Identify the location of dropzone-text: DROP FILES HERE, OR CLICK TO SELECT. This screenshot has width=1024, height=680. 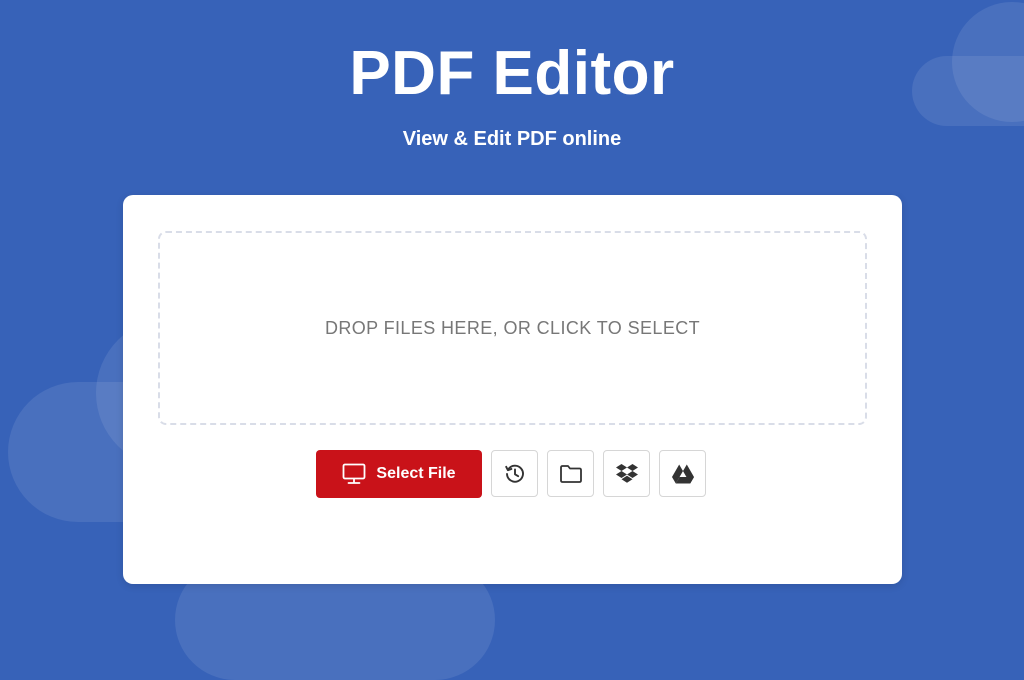
(512, 327).